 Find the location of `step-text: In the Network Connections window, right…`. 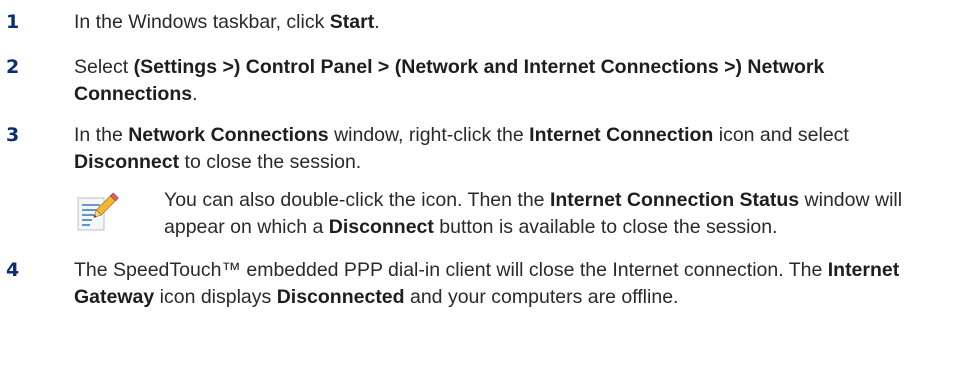

step-text: In the Network Connections window, right… is located at coordinates (509, 149).